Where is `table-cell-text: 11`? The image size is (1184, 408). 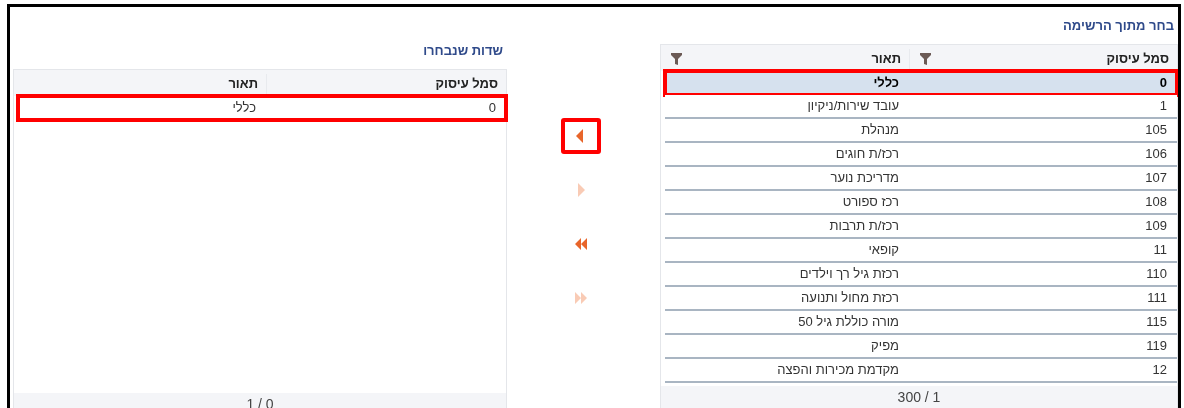
table-cell-text: 11 is located at coordinates (1160, 249).